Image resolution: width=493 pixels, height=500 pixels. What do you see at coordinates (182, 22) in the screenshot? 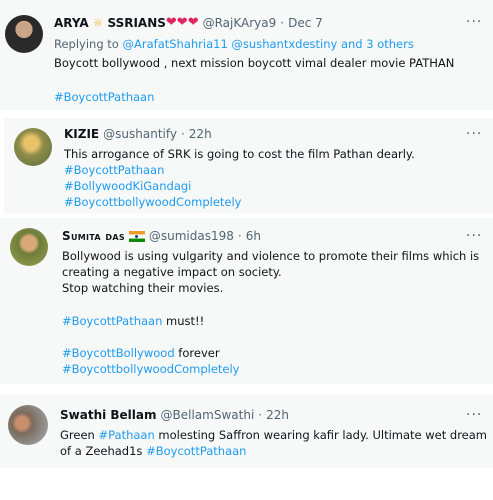
I see `heart-emoji-icon: ❤❤❤` at bounding box center [182, 22].